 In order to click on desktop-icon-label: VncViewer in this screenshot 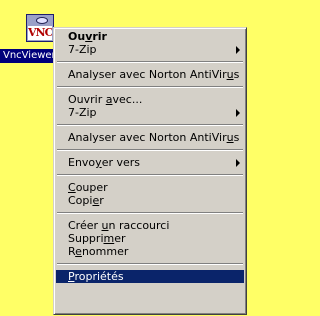, I will do `click(30, 56)`.